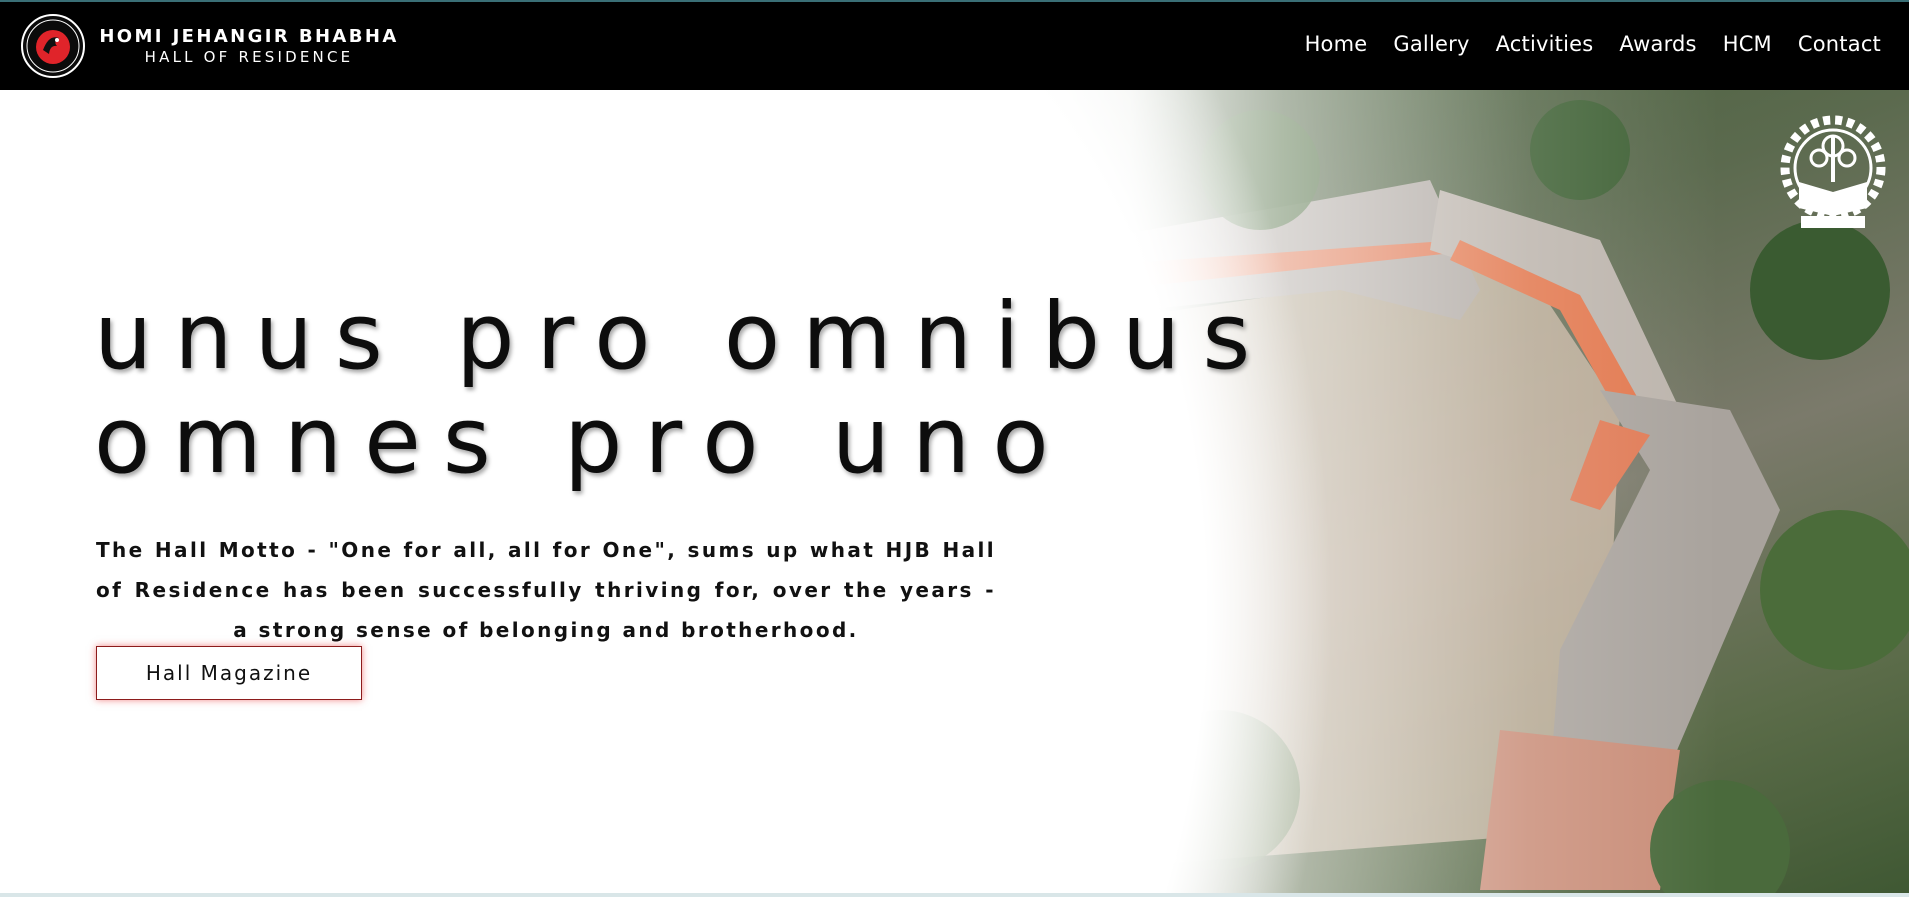  Describe the element at coordinates (1833, 175) in the screenshot. I see `iit-kharagpur-emblem-icon` at that location.